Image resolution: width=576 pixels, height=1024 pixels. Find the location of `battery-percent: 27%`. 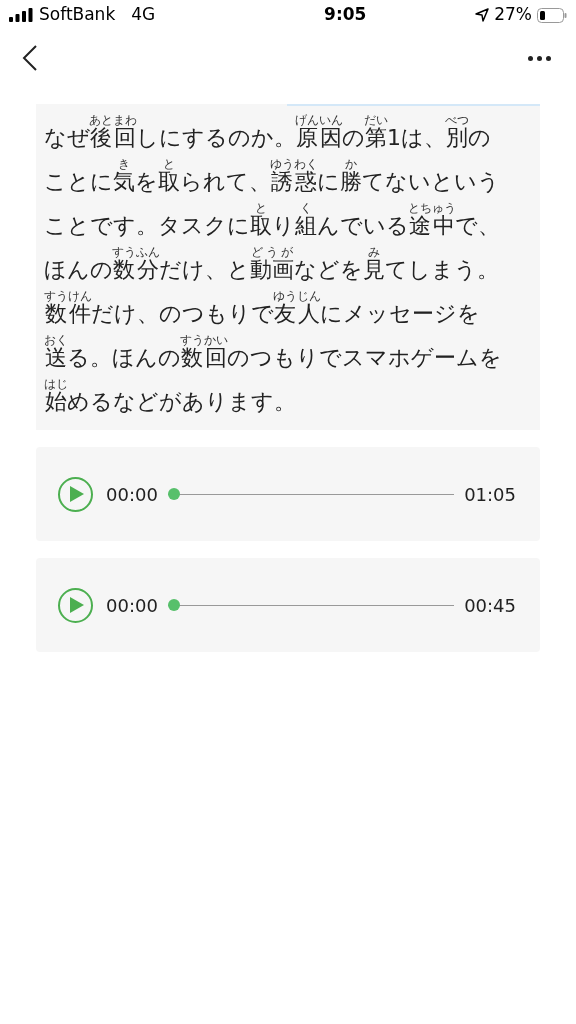

battery-percent: 27% is located at coordinates (513, 15).